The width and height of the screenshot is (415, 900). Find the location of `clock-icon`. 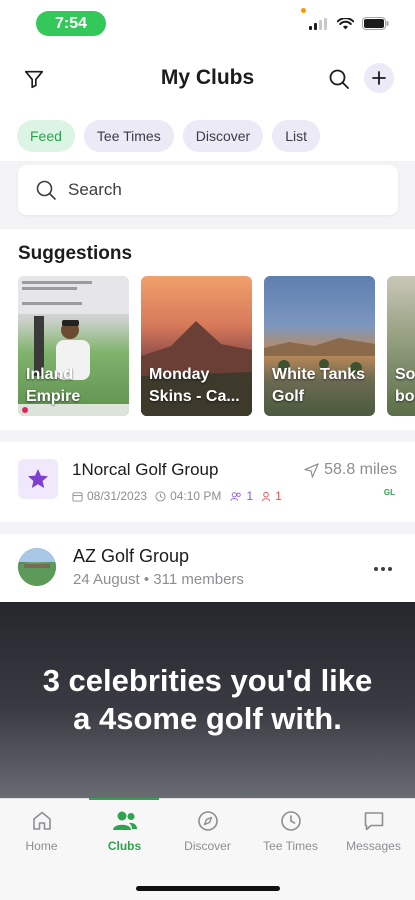

clock-icon is located at coordinates (290, 821).